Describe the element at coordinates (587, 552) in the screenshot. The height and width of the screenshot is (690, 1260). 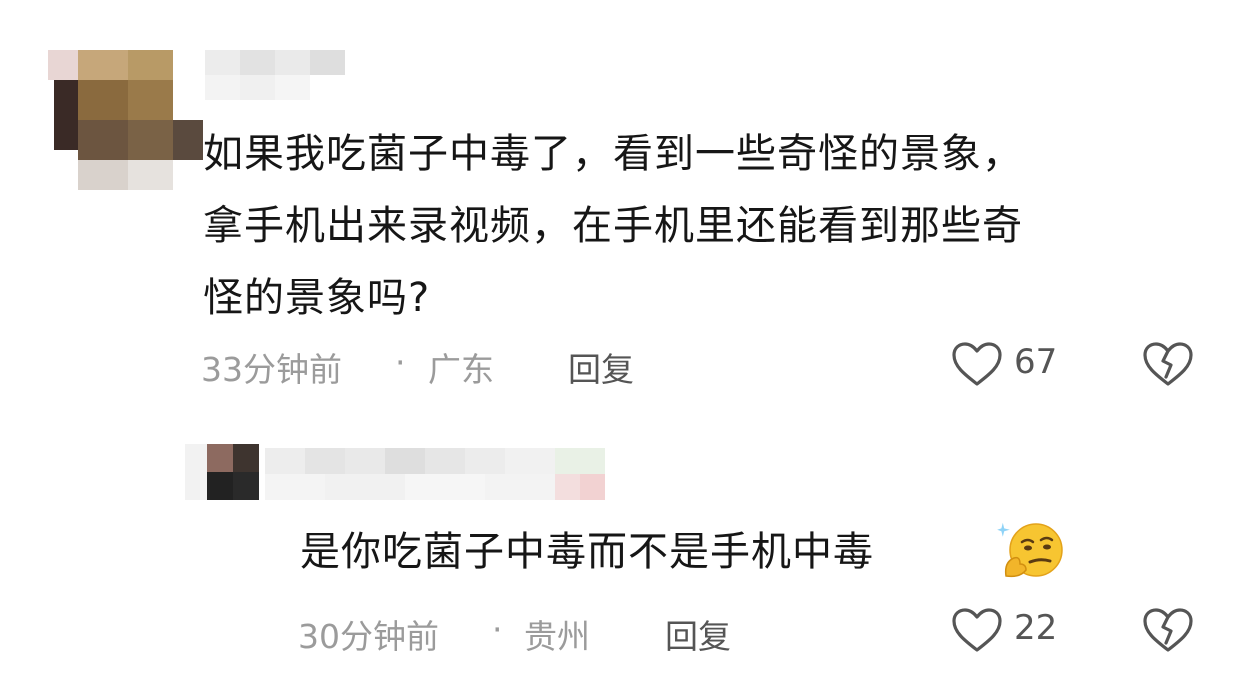
I see `comment-text: 是你吃菌子中毒而不是手机中毒` at that location.